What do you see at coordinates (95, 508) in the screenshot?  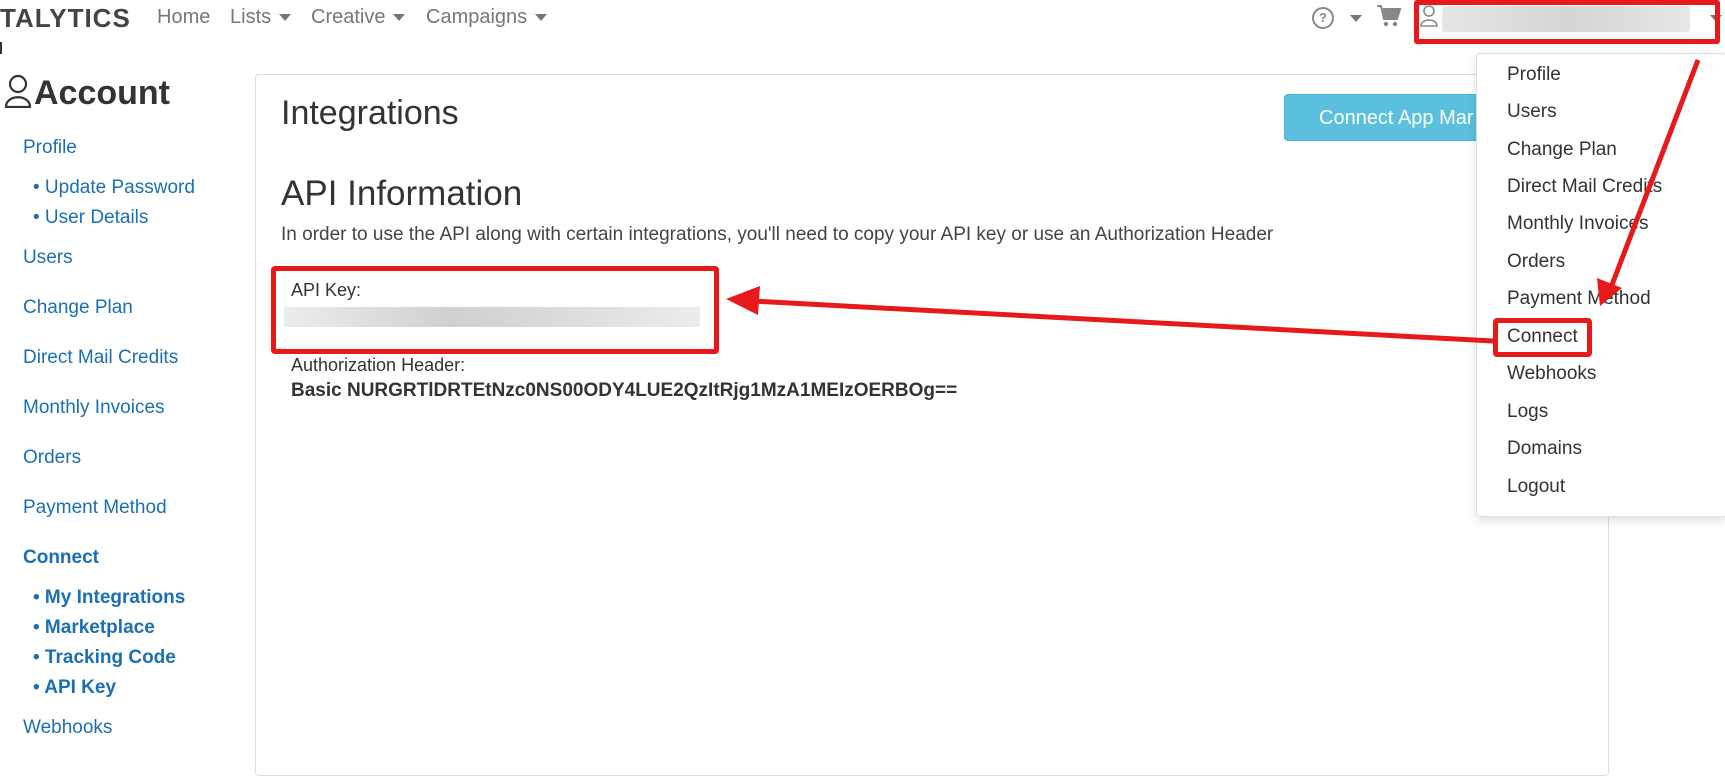 I see `sidebar-item-payment-method: Payment Method` at bounding box center [95, 508].